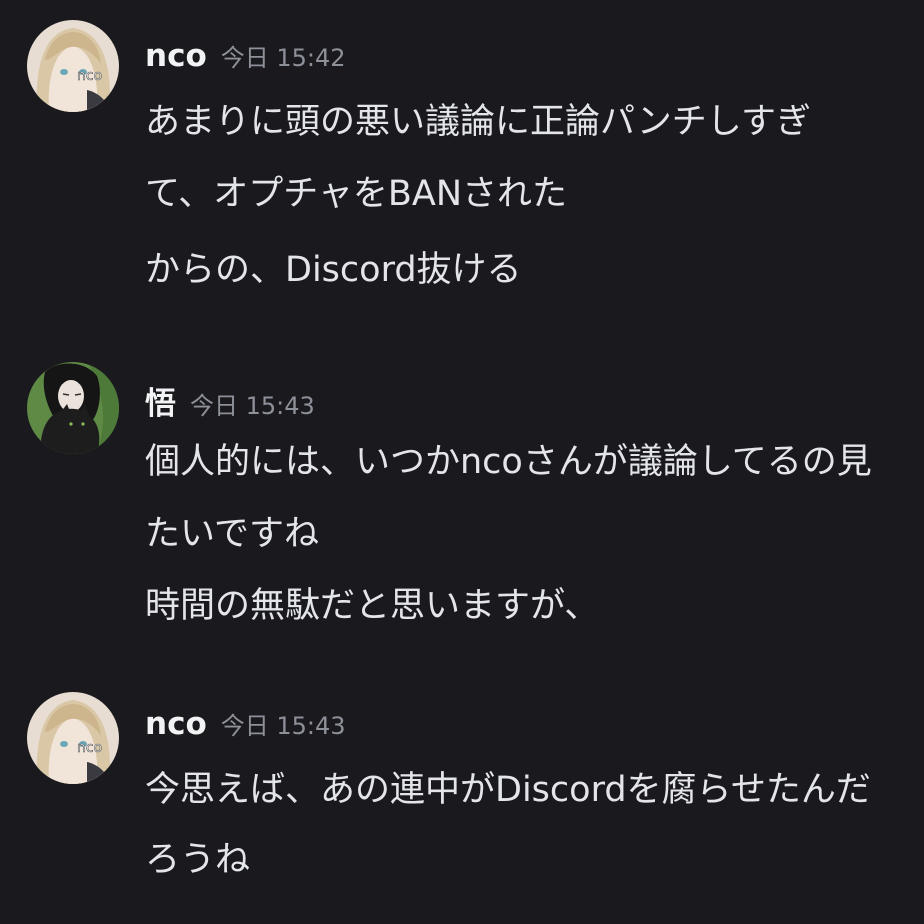  I want to click on message-text-line: からの、Discord抜ける, so click(333, 270).